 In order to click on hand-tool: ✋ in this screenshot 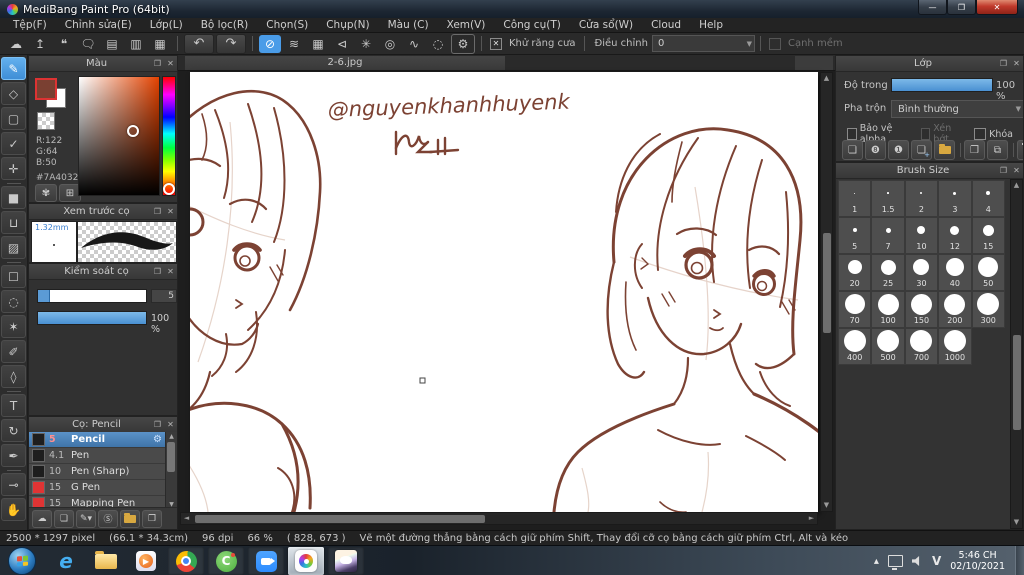, I will do `click(13, 509)`.